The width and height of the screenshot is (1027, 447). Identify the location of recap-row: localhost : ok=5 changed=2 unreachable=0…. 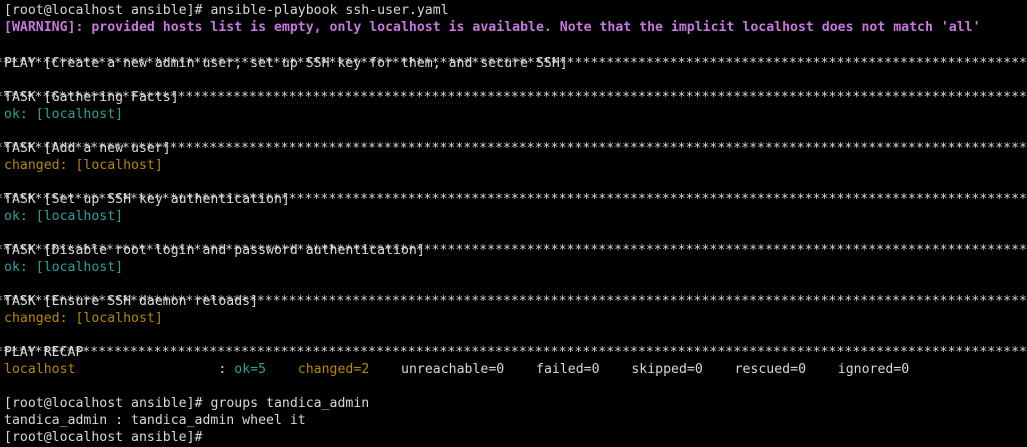
(456, 369).